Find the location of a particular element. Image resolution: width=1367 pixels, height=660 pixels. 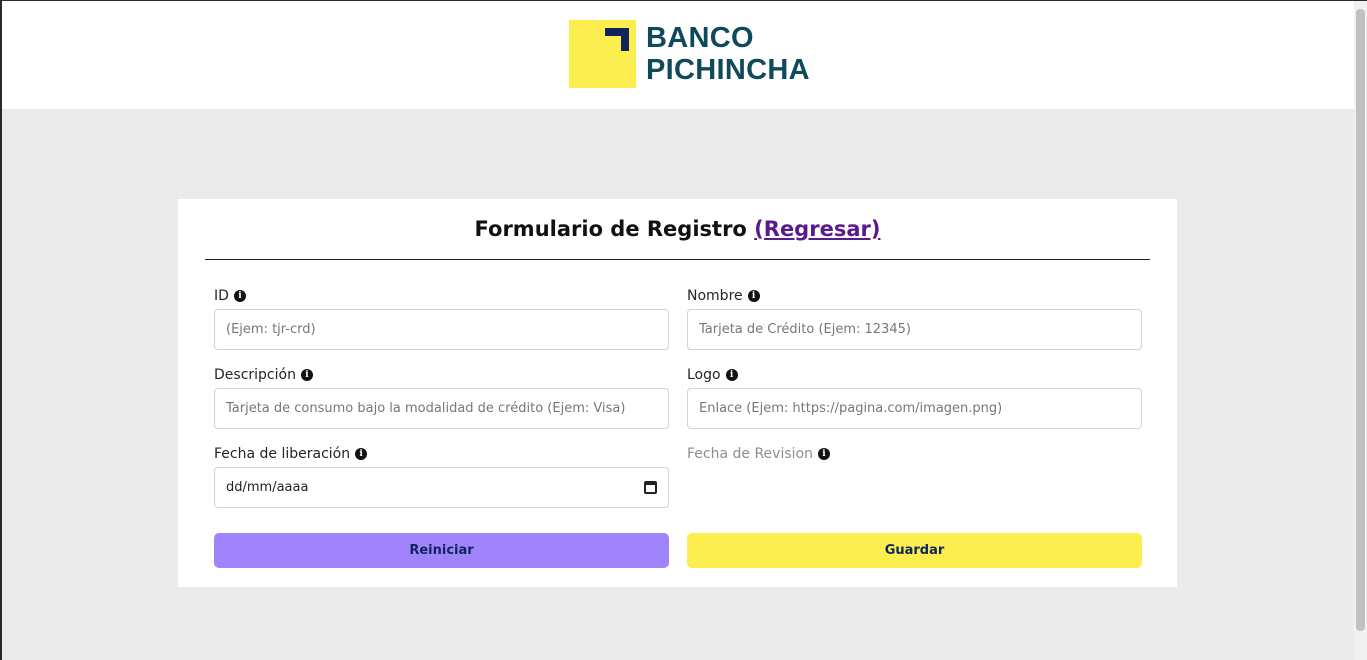

field-descripcion: Descripción i is located at coordinates (441, 397).